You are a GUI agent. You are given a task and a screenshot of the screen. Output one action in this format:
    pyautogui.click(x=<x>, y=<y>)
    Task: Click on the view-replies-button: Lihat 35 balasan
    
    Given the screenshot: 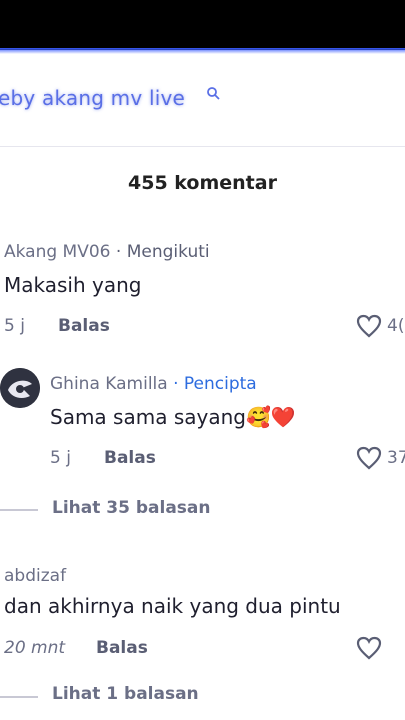 What is the action you would take?
    pyautogui.click(x=131, y=508)
    